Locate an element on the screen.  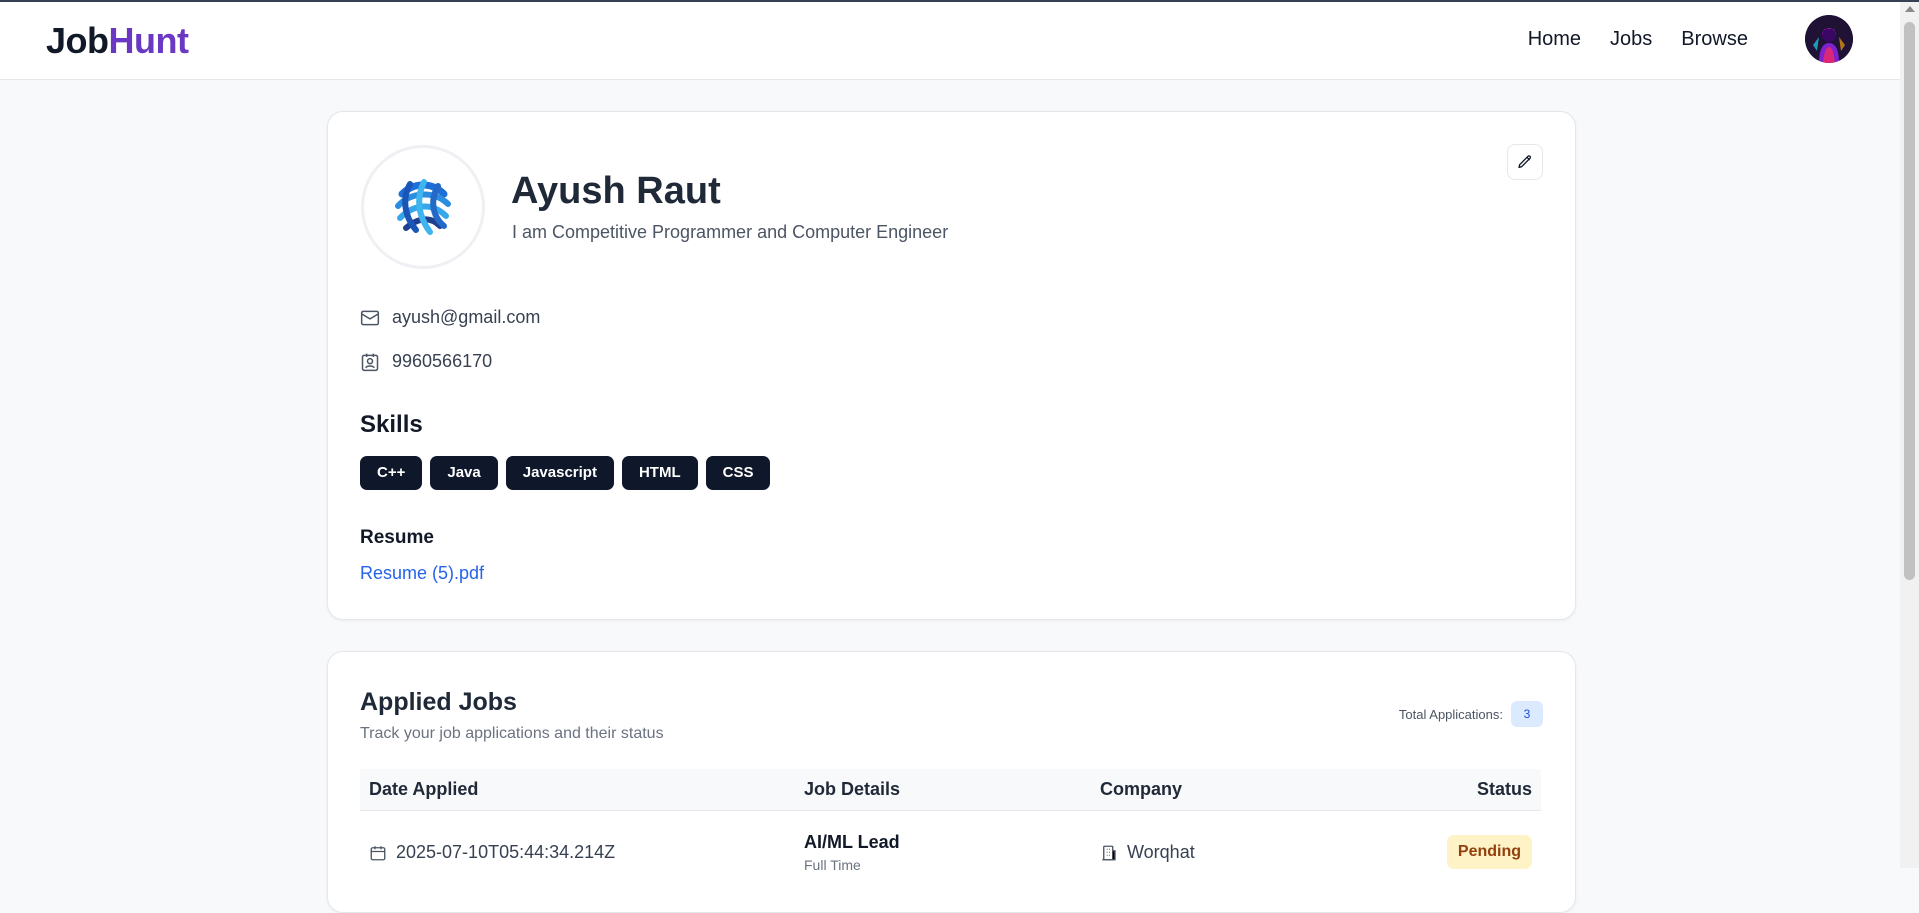
status-badge: Pending is located at coordinates (1489, 852).